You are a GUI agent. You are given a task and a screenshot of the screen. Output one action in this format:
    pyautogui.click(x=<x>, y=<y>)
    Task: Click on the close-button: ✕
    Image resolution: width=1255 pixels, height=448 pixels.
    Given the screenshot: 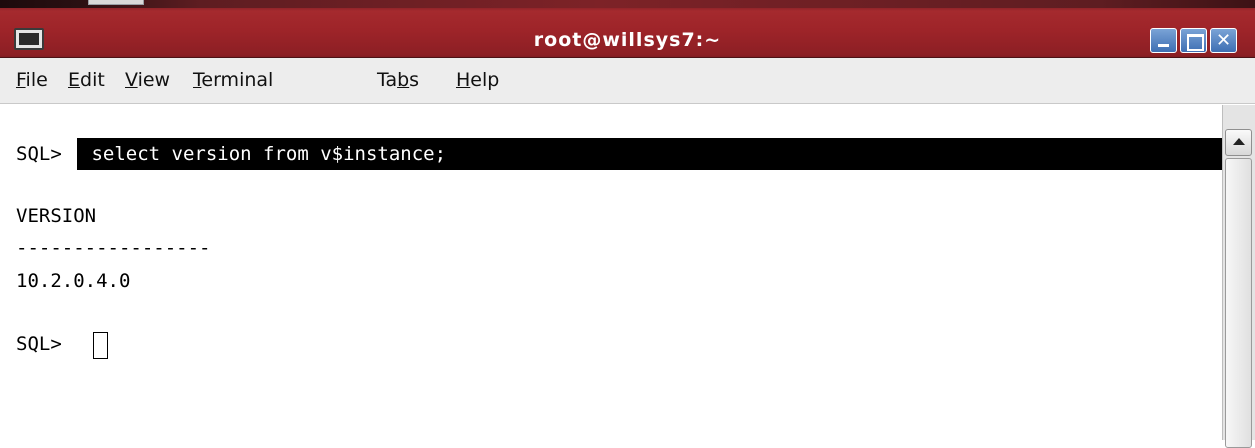 What is the action you would take?
    pyautogui.click(x=1223, y=40)
    